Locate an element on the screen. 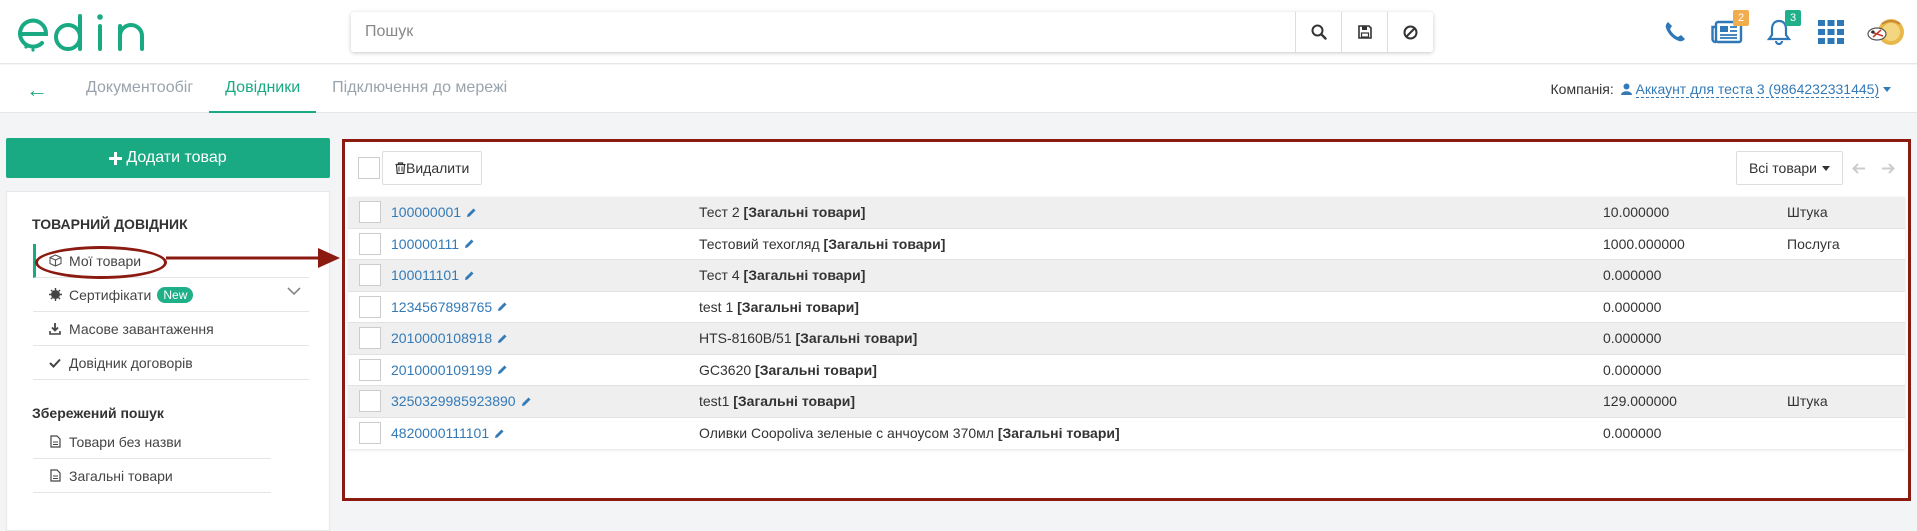 This screenshot has width=1917, height=531. sidebar-item-bulk-upload: Масове завантаження is located at coordinates (171, 329).